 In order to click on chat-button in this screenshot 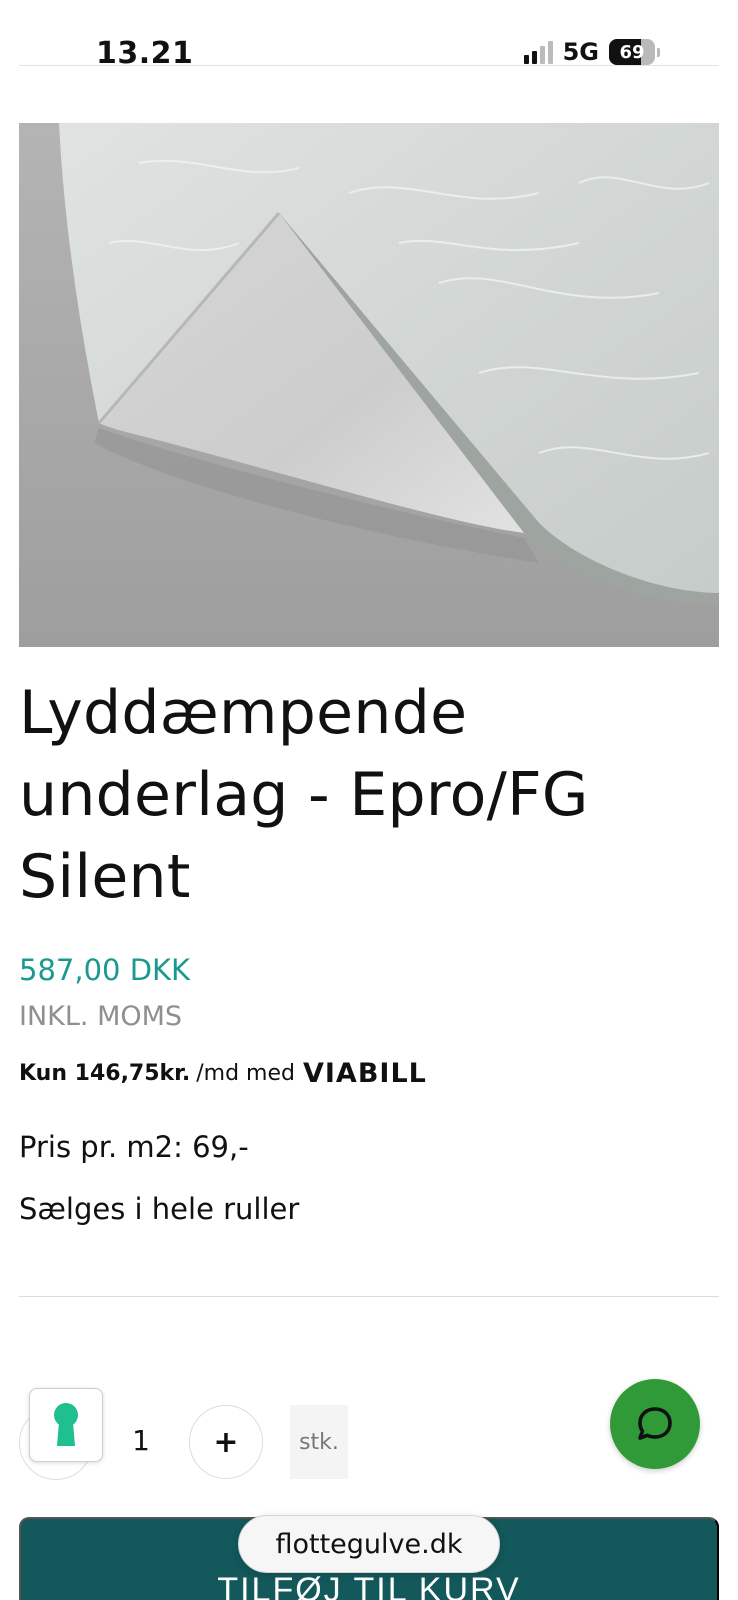, I will do `click(655, 1424)`.